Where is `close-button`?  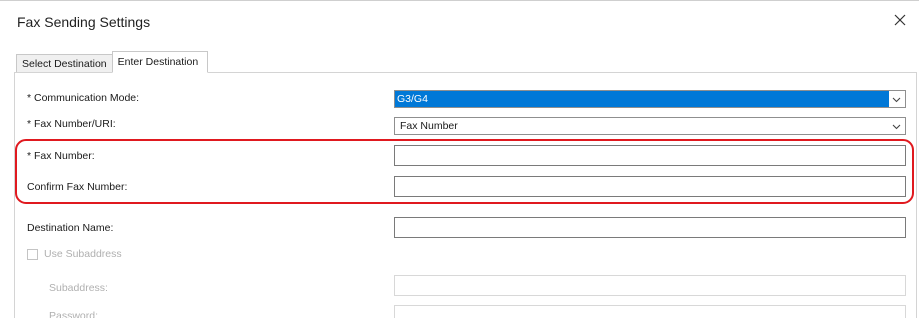
close-button is located at coordinates (900, 20).